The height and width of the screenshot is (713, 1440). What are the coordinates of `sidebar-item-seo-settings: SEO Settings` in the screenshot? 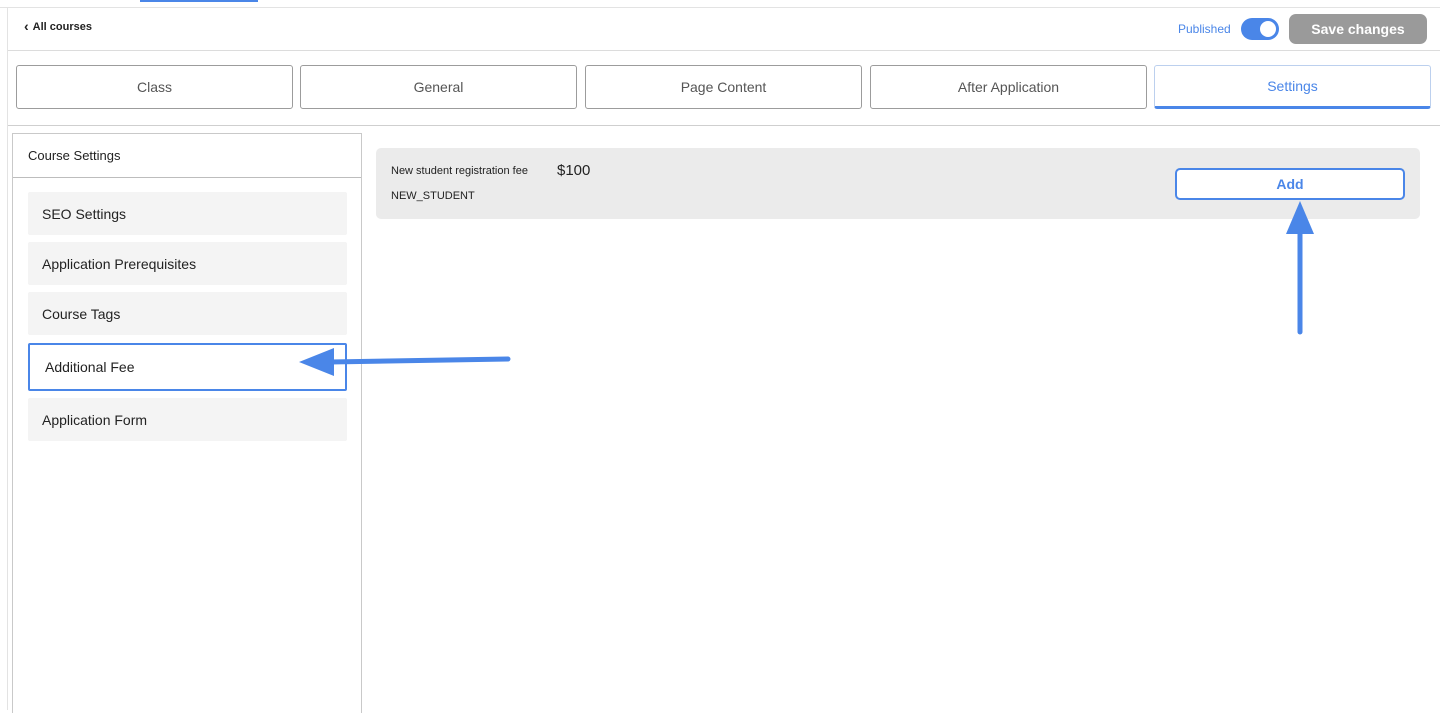 It's located at (187, 213).